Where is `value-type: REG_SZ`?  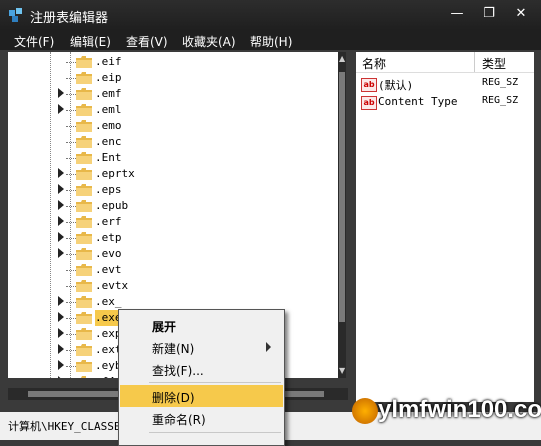 value-type: REG_SZ is located at coordinates (500, 100).